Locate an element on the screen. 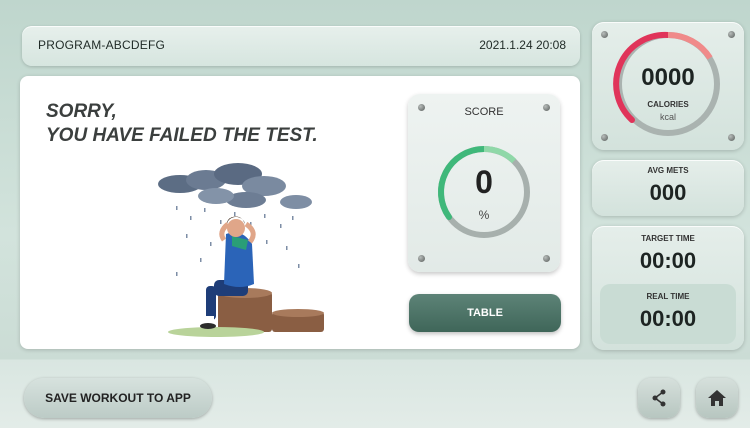 Image resolution: width=750 pixels, height=428 pixels. result-line-2: YOU HAVE FAILED THE TEST. is located at coordinates (182, 135).